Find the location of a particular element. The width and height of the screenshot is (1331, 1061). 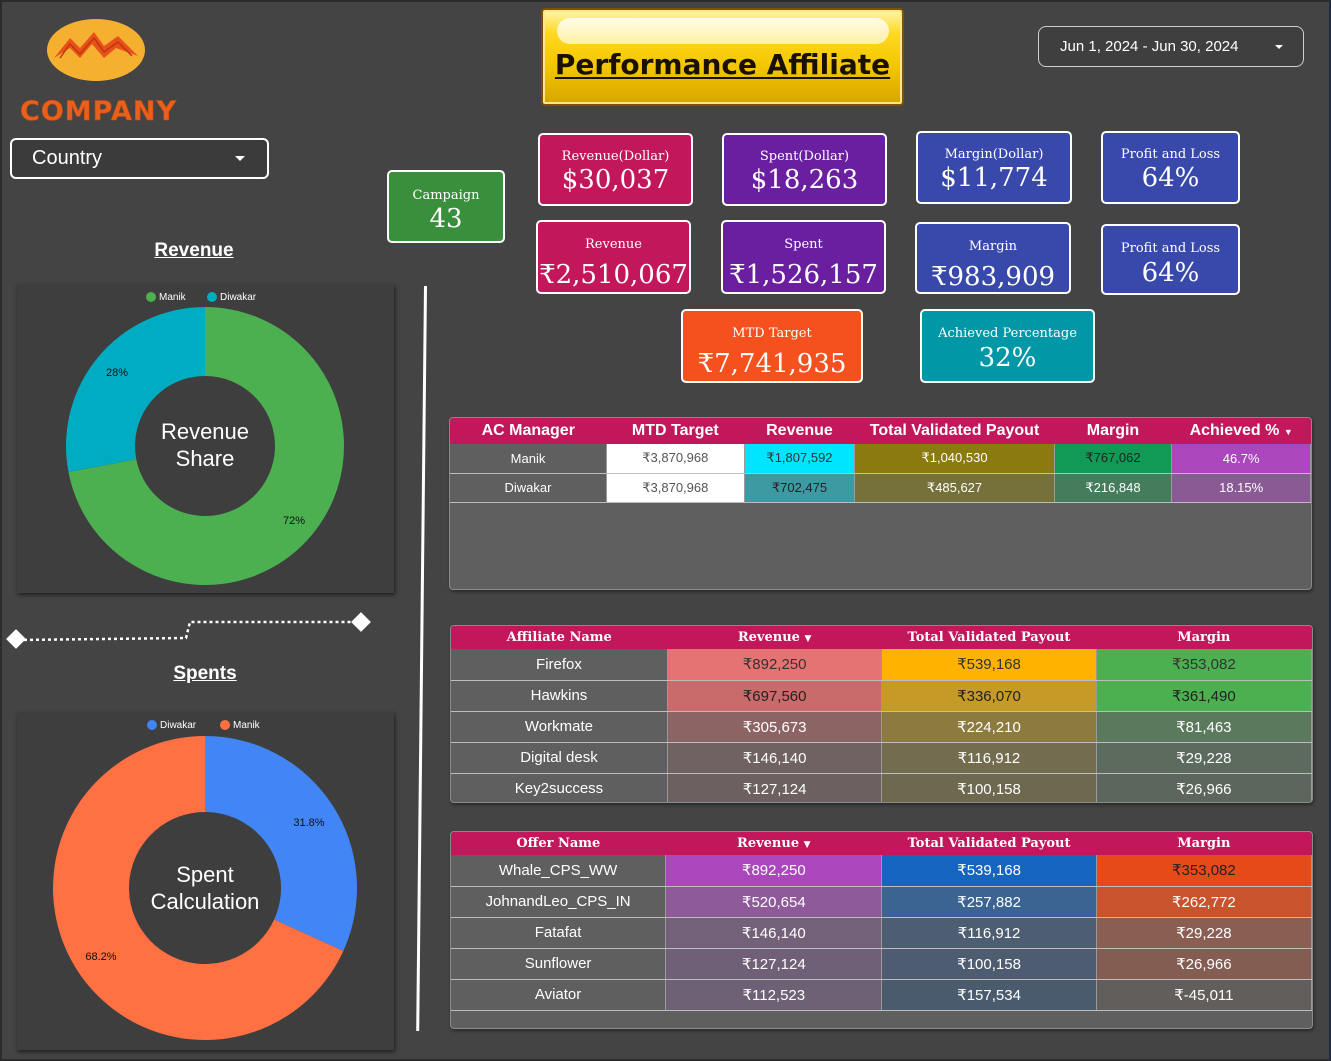

cell-margin: ₹81,463 is located at coordinates (1204, 727).